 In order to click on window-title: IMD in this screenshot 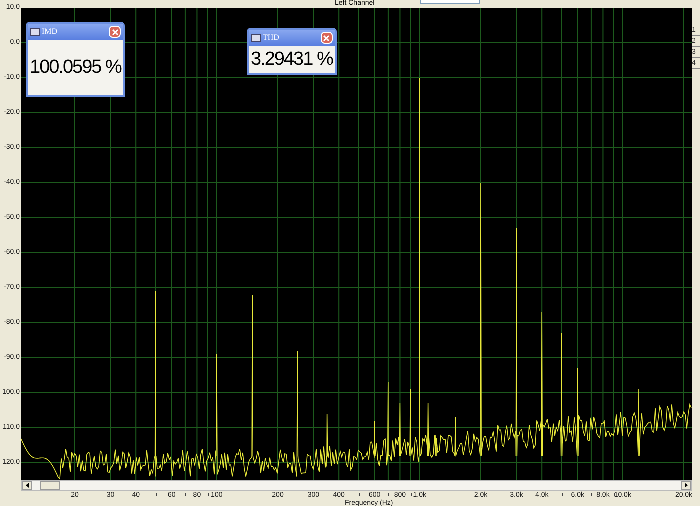, I will do `click(50, 32)`.